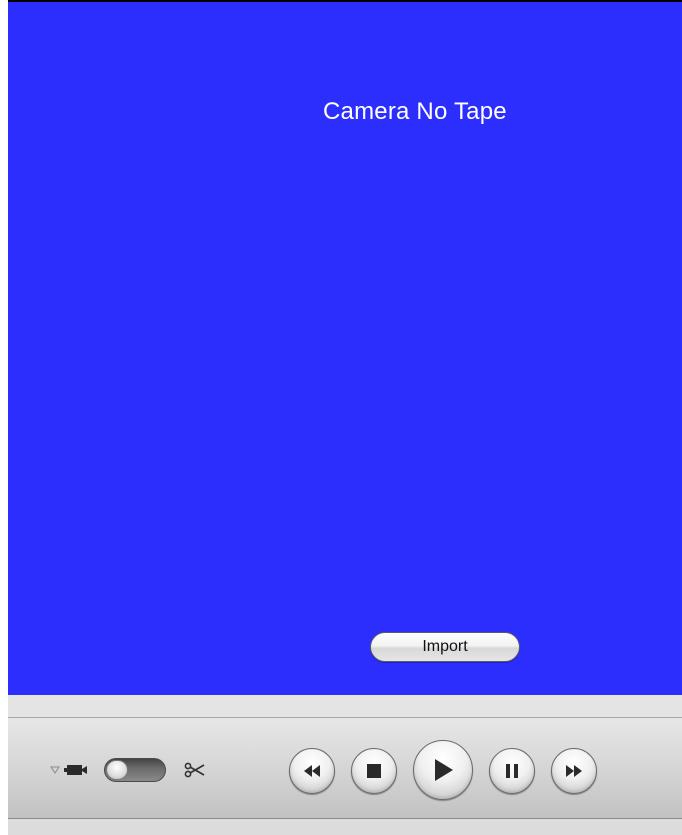  Describe the element at coordinates (445, 647) in the screenshot. I see `import-button: Import` at that location.